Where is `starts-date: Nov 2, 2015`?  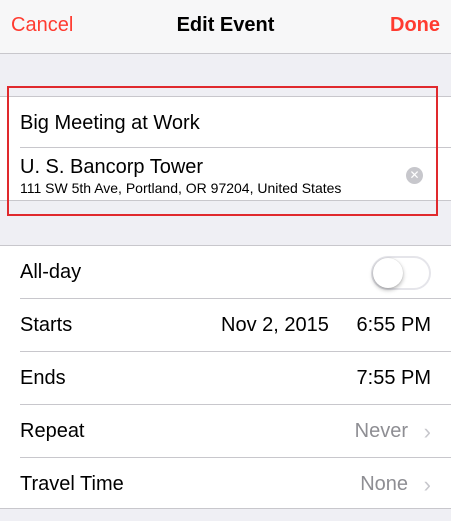 starts-date: Nov 2, 2015 is located at coordinates (275, 325).